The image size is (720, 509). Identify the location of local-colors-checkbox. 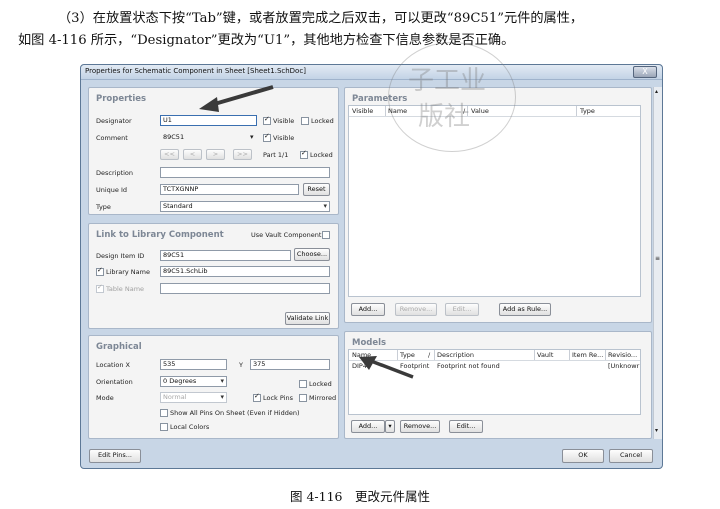
(164, 427).